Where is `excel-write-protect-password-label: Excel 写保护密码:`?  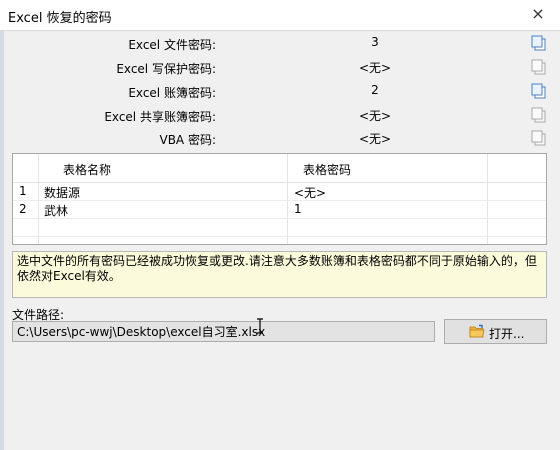 excel-write-protect-password-label: Excel 写保护密码: is located at coordinates (166, 69).